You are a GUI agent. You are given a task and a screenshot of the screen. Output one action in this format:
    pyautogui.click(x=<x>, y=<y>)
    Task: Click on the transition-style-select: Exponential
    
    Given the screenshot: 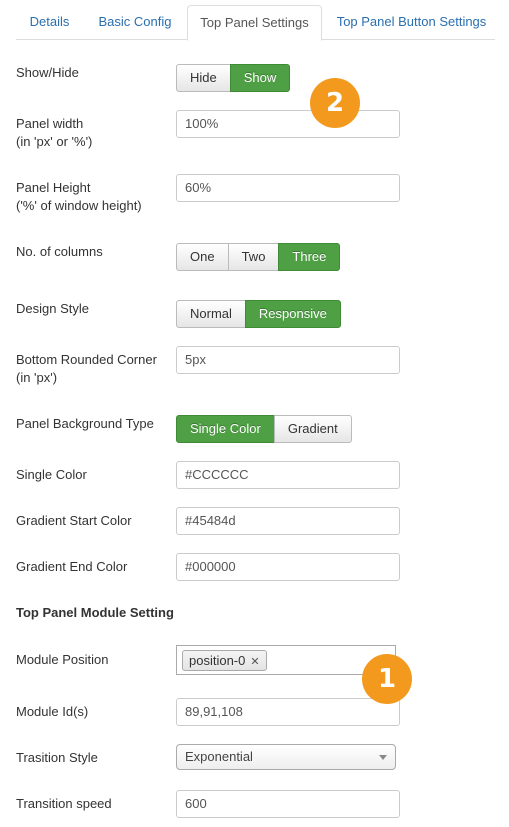 What is the action you would take?
    pyautogui.click(x=286, y=757)
    